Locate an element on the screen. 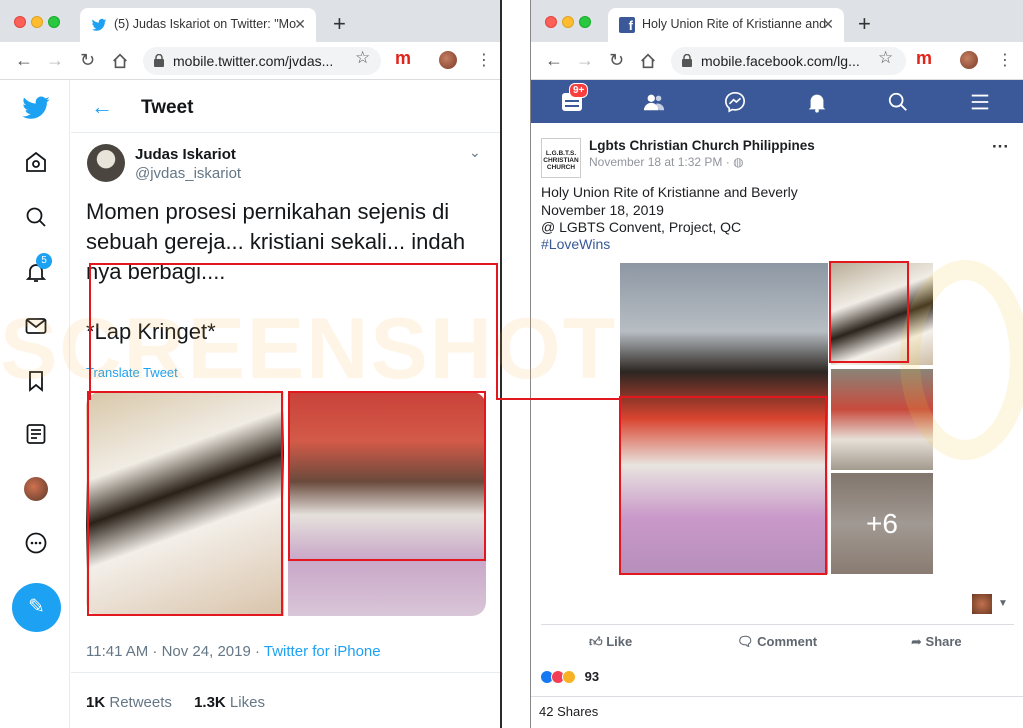 This screenshot has width=1023, height=728. browser-tab: (5) Judas Iskariot on Twitter: "Mo ✕ is located at coordinates (198, 25).